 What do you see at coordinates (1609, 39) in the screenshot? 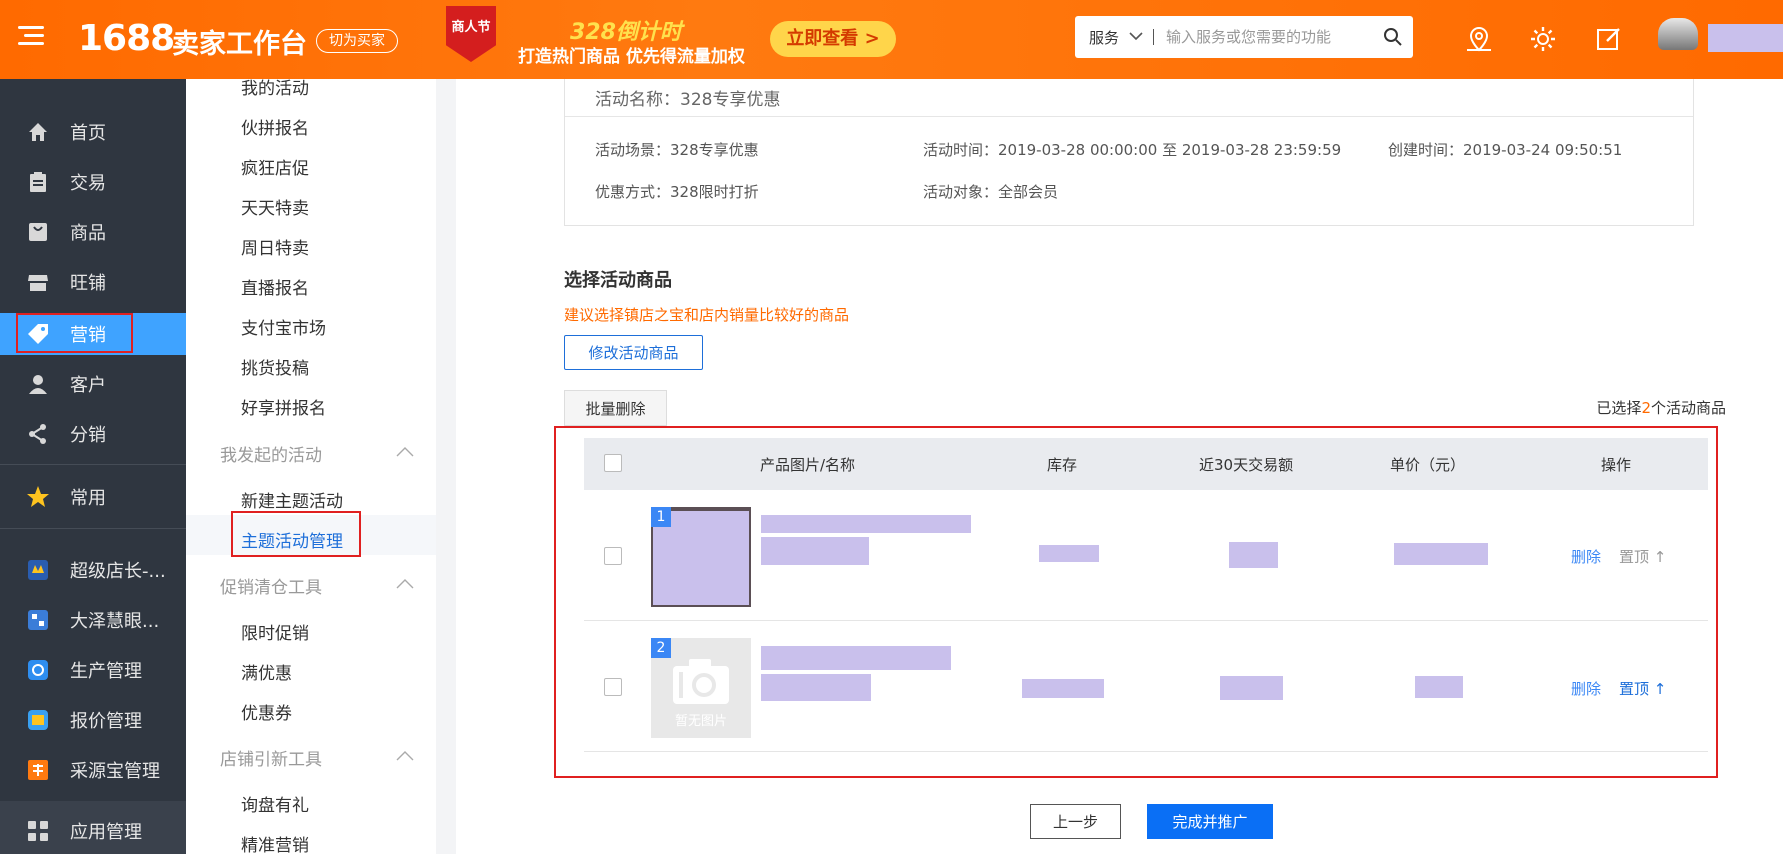
I see `edit-icon` at bounding box center [1609, 39].